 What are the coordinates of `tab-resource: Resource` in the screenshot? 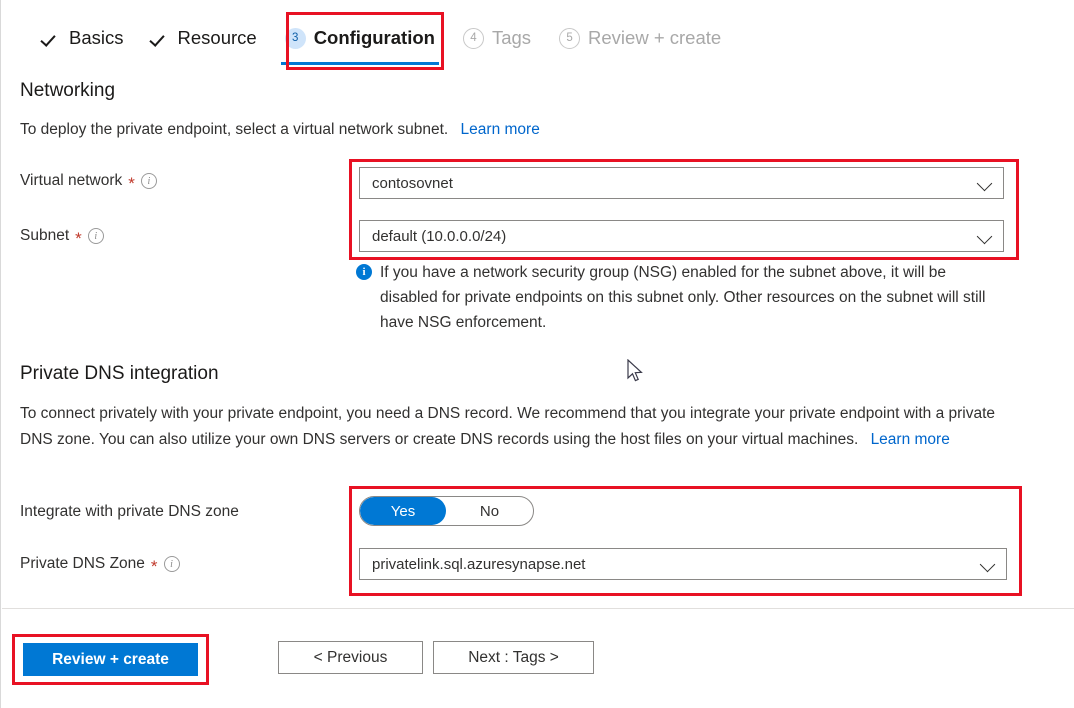 It's located at (204, 38).